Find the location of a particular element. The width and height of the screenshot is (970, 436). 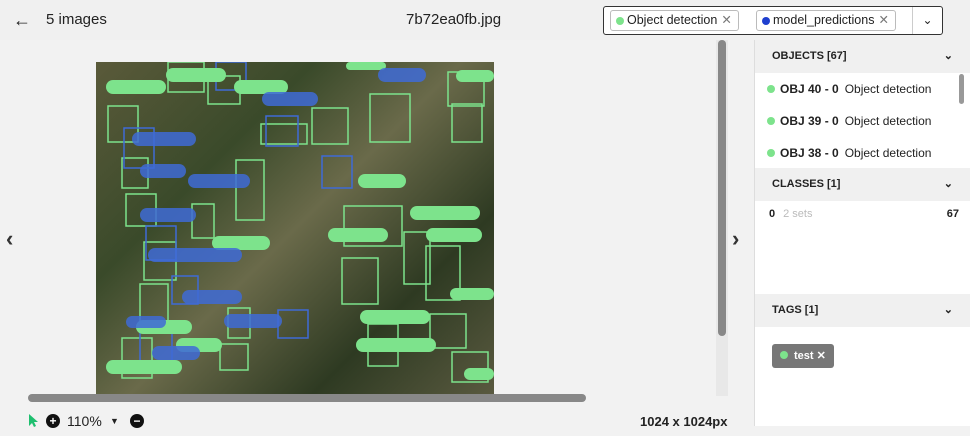

object-id: OBJ 38 - 0 is located at coordinates (809, 153).